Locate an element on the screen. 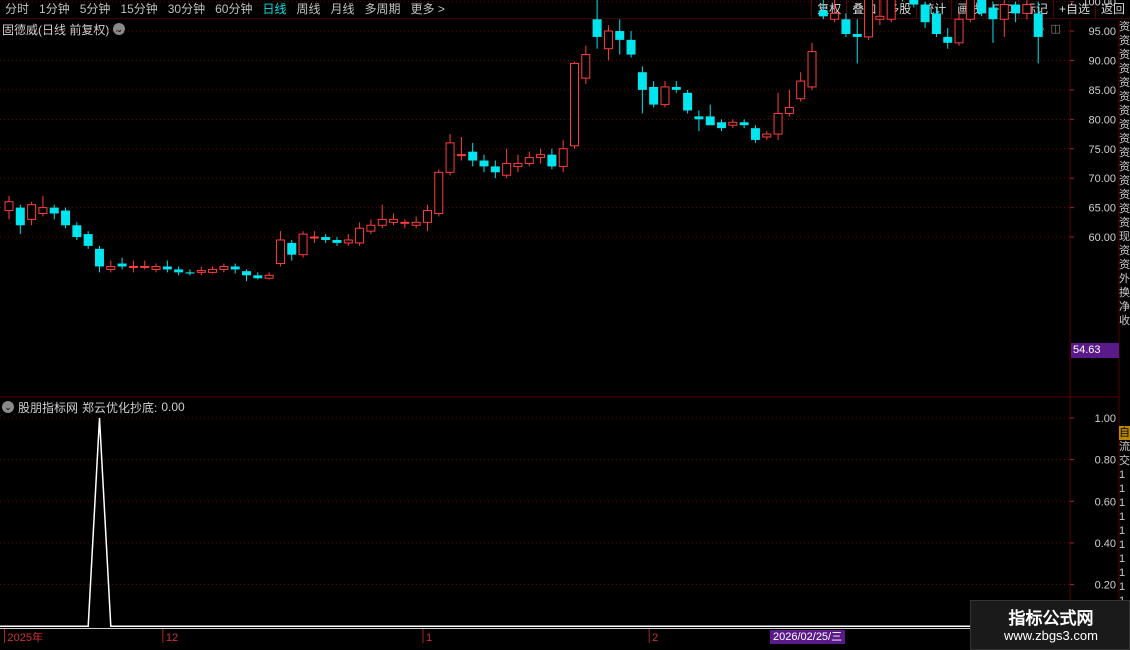  watermark-badge: 指标公式网 www.zbgs3.com is located at coordinates (1050, 625).